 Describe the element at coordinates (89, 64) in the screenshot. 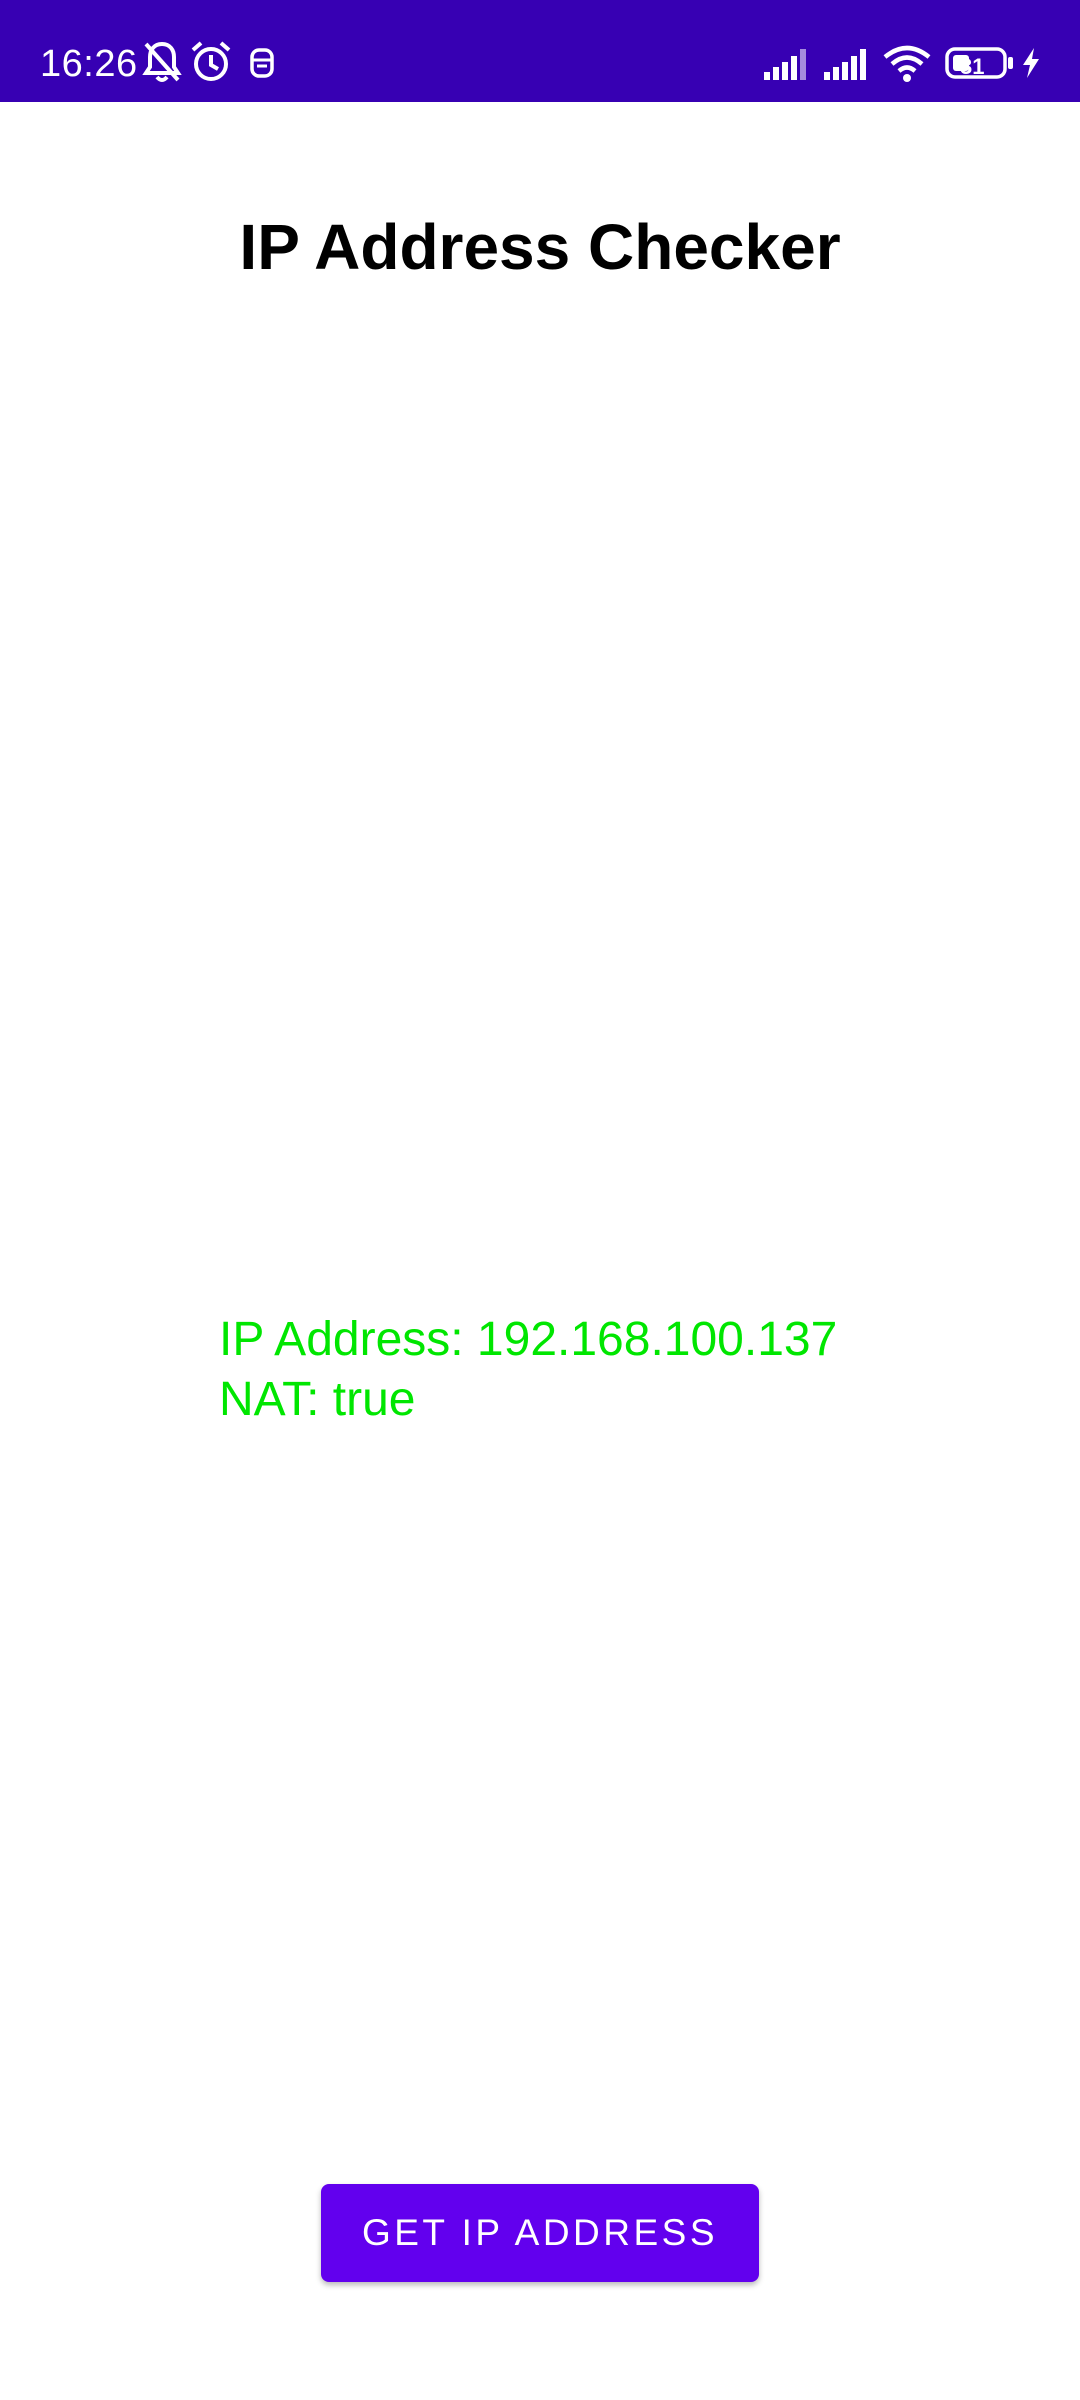

I see `status-time: 16:26` at that location.